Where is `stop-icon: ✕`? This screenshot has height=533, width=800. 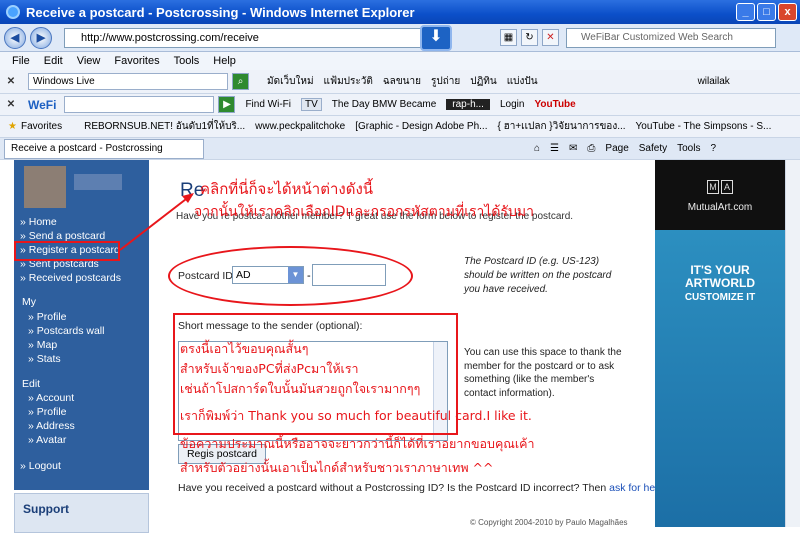
stop-icon: ✕ is located at coordinates (550, 37).